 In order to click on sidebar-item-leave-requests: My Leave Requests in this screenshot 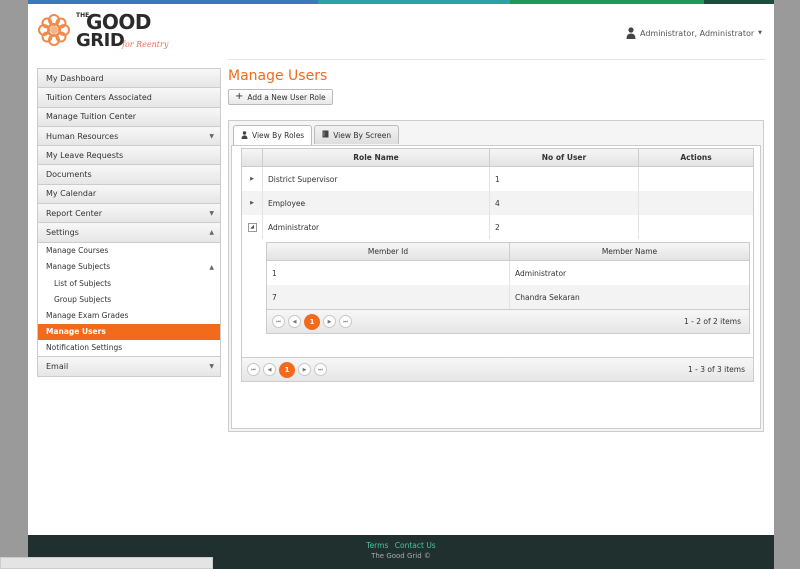, I will do `click(129, 156)`.